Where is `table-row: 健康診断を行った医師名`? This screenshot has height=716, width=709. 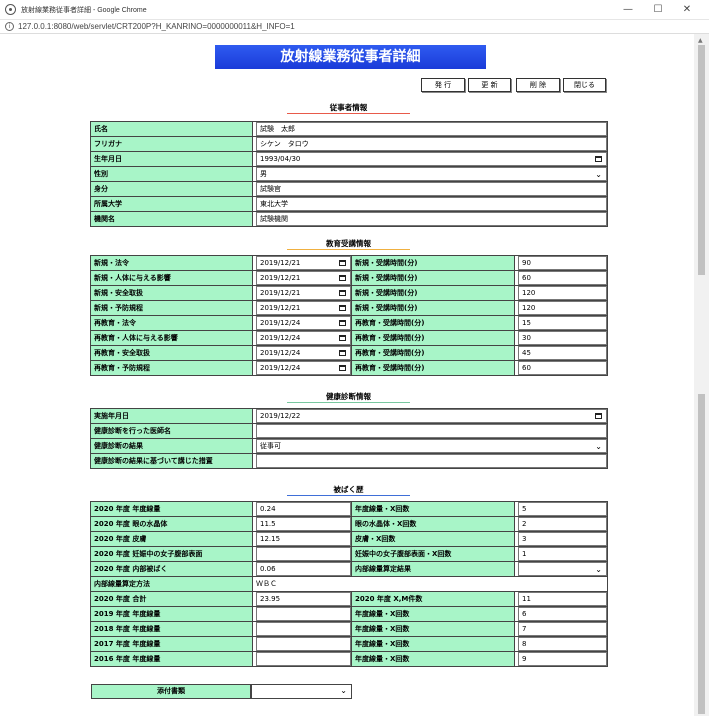 table-row: 健康診断を行った医師名 is located at coordinates (349, 431).